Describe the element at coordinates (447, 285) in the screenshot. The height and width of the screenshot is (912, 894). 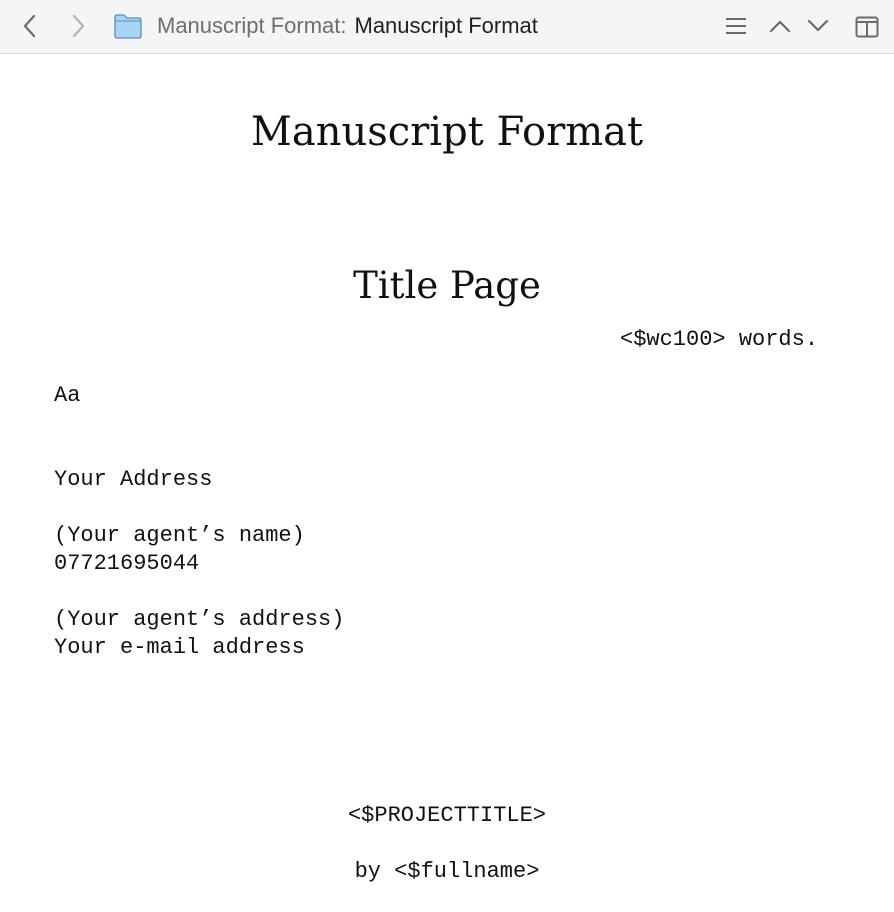
I see `section-heading: Title Page` at that location.